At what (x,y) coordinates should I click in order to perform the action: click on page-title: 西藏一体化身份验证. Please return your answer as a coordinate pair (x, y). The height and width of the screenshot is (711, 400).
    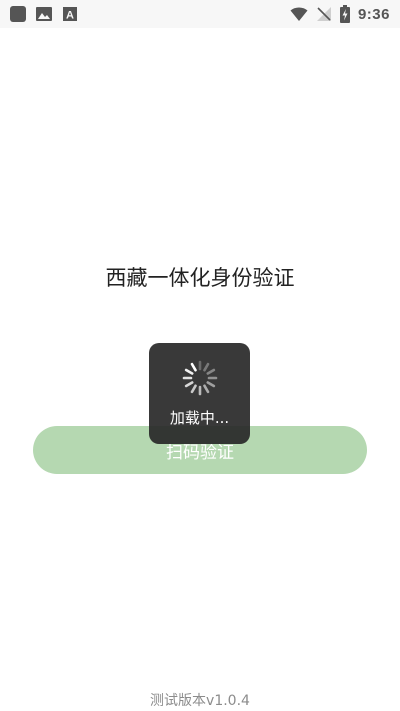
    Looking at the image, I should click on (200, 278).